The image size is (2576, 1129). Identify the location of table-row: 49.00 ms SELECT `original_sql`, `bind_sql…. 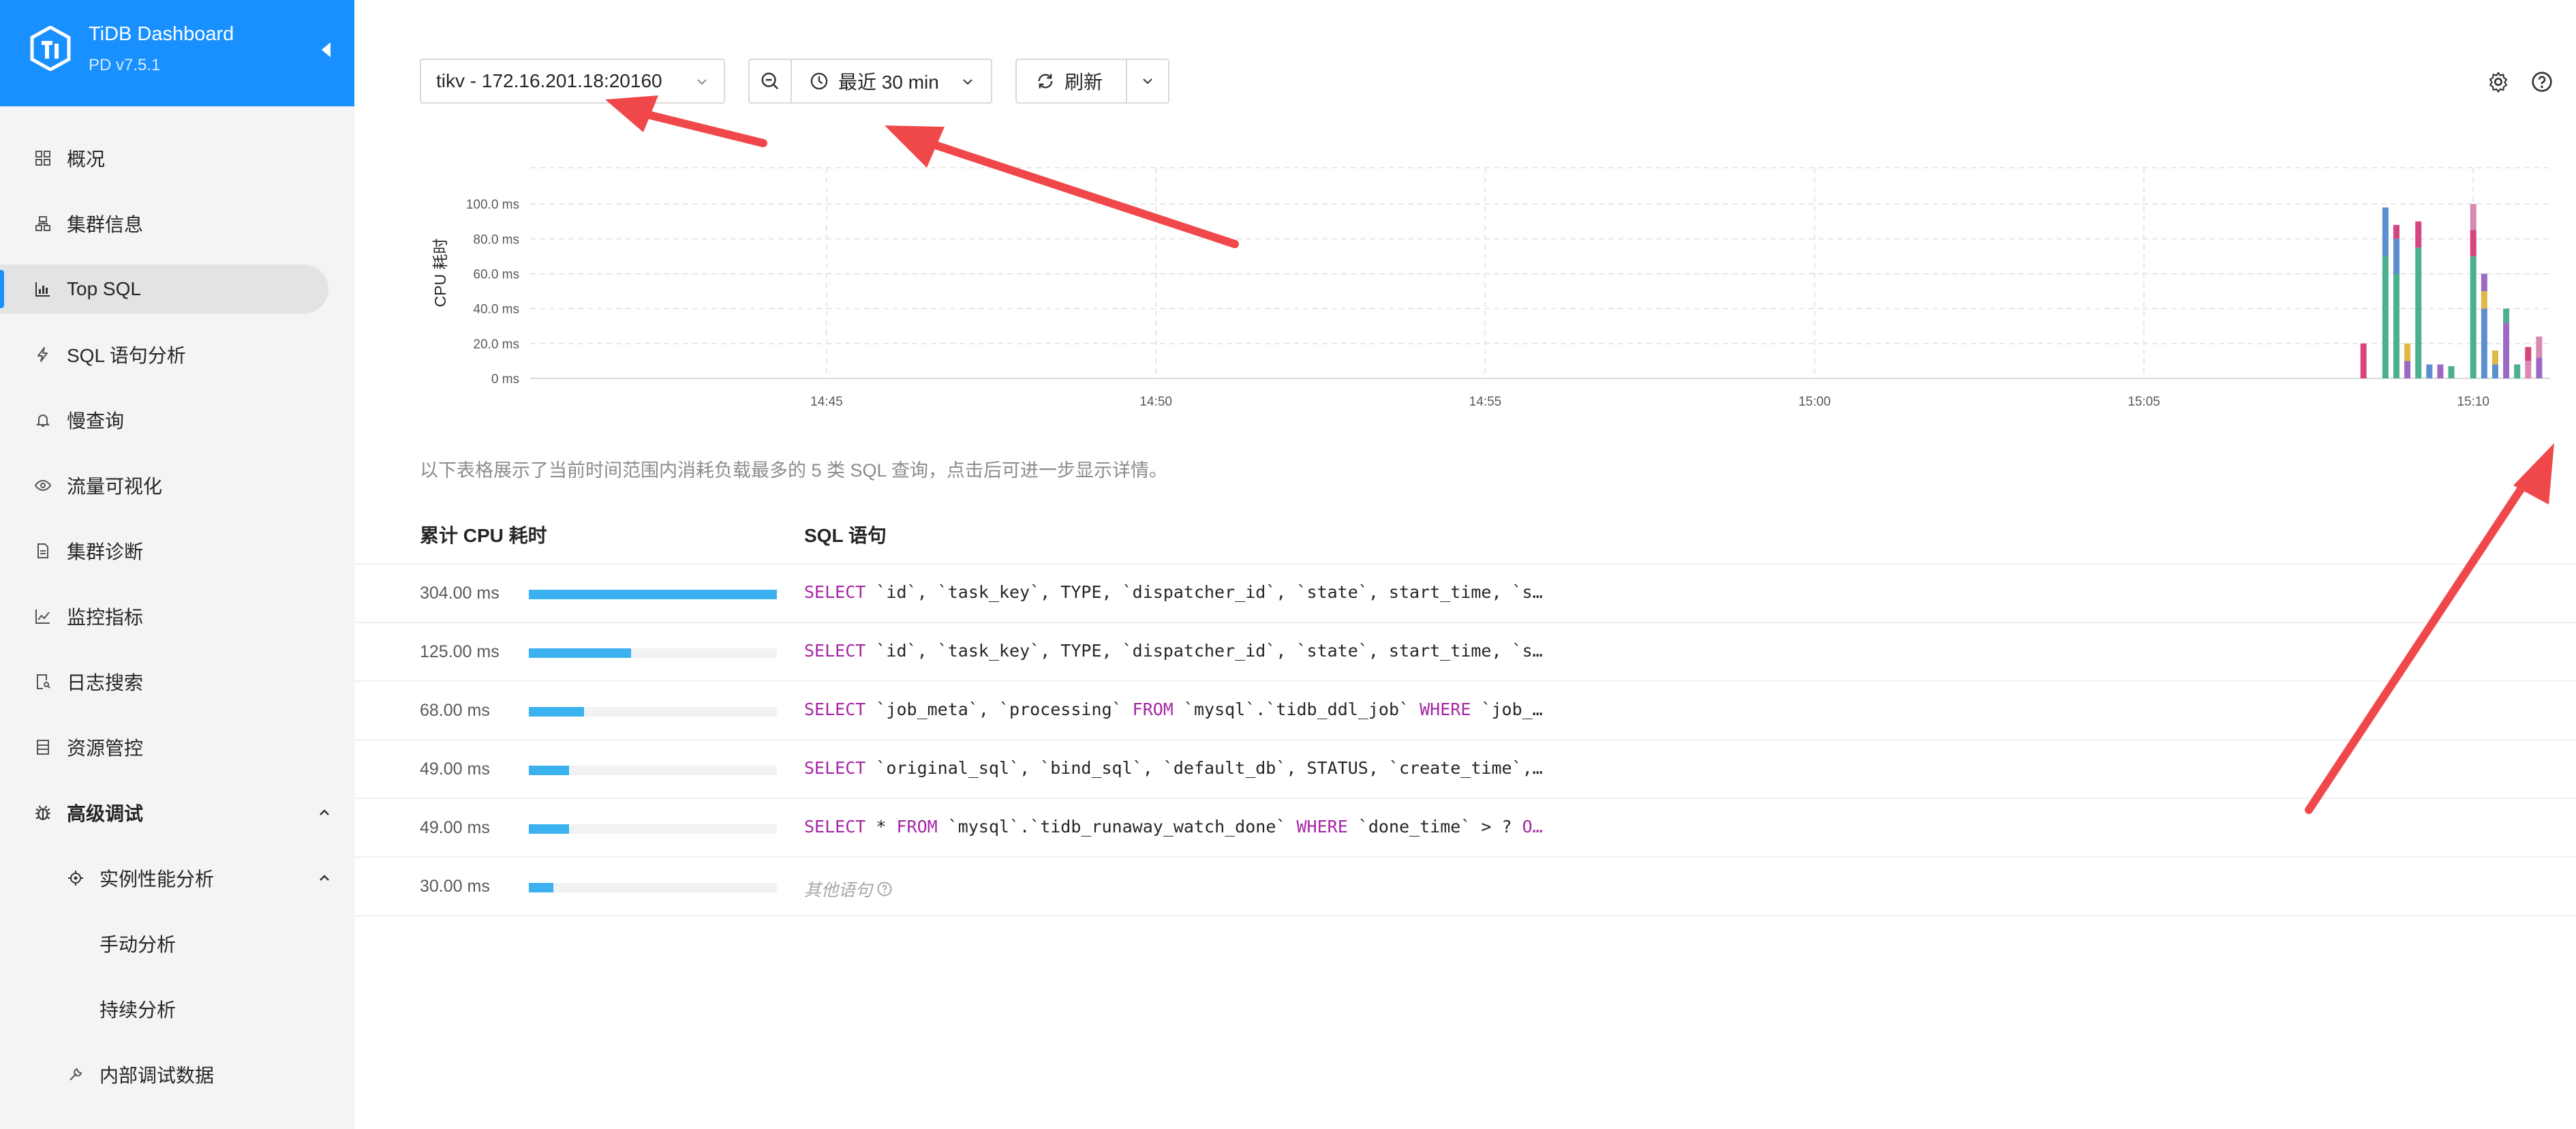
(1465, 770).